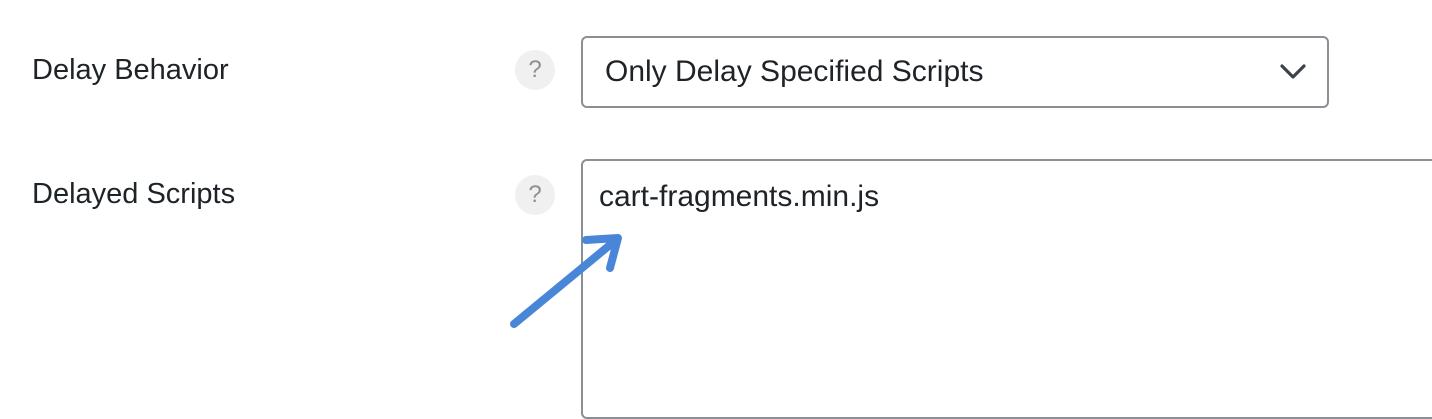 This screenshot has height=419, width=1432. What do you see at coordinates (134, 194) in the screenshot?
I see `delayed-scripts-label: Delayed Scripts` at bounding box center [134, 194].